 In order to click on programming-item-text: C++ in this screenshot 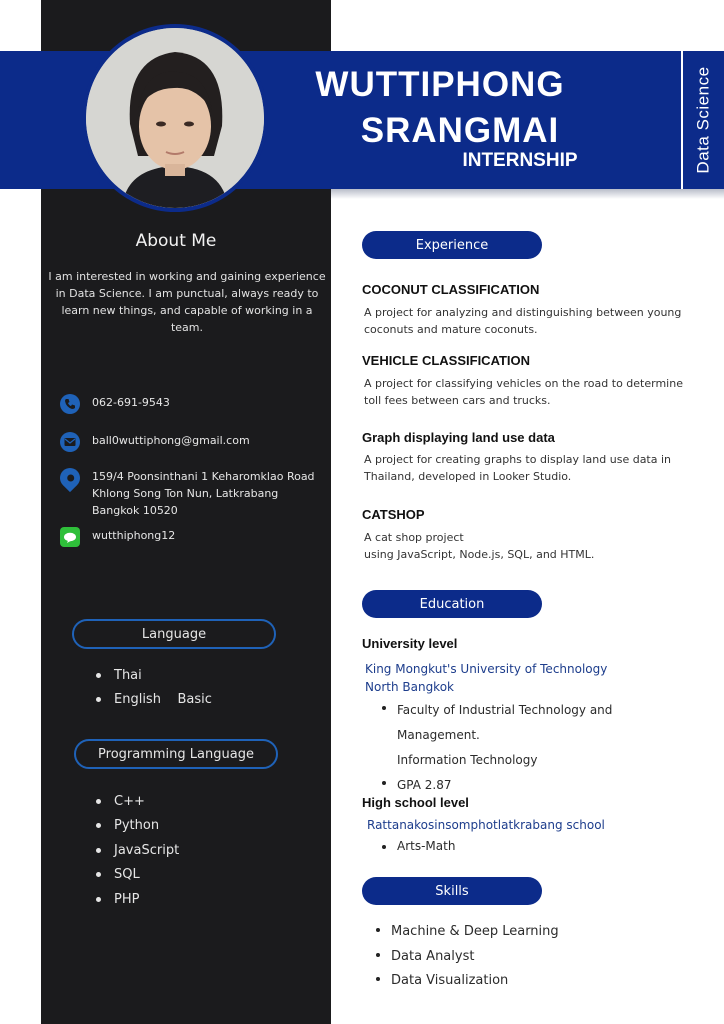, I will do `click(129, 801)`.